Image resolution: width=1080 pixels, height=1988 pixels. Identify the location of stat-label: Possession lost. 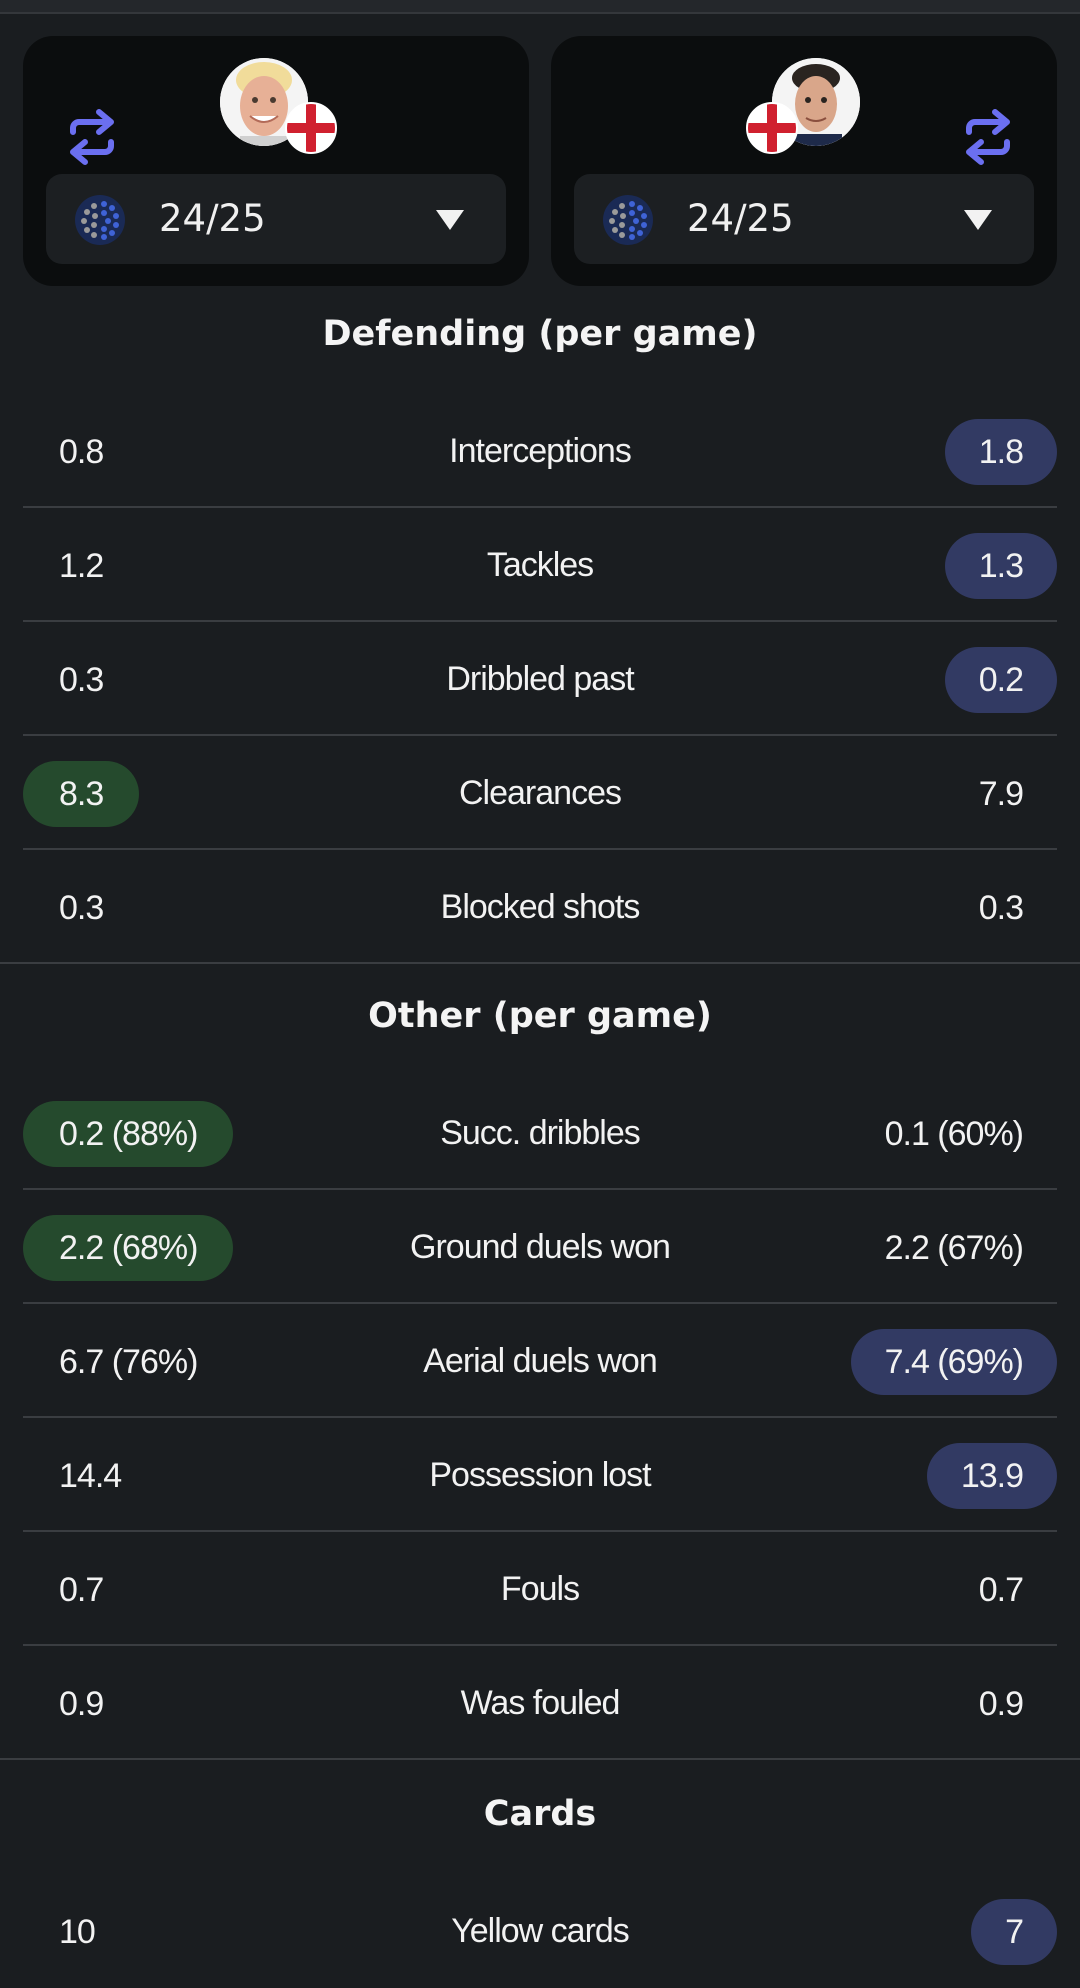
(540, 1475).